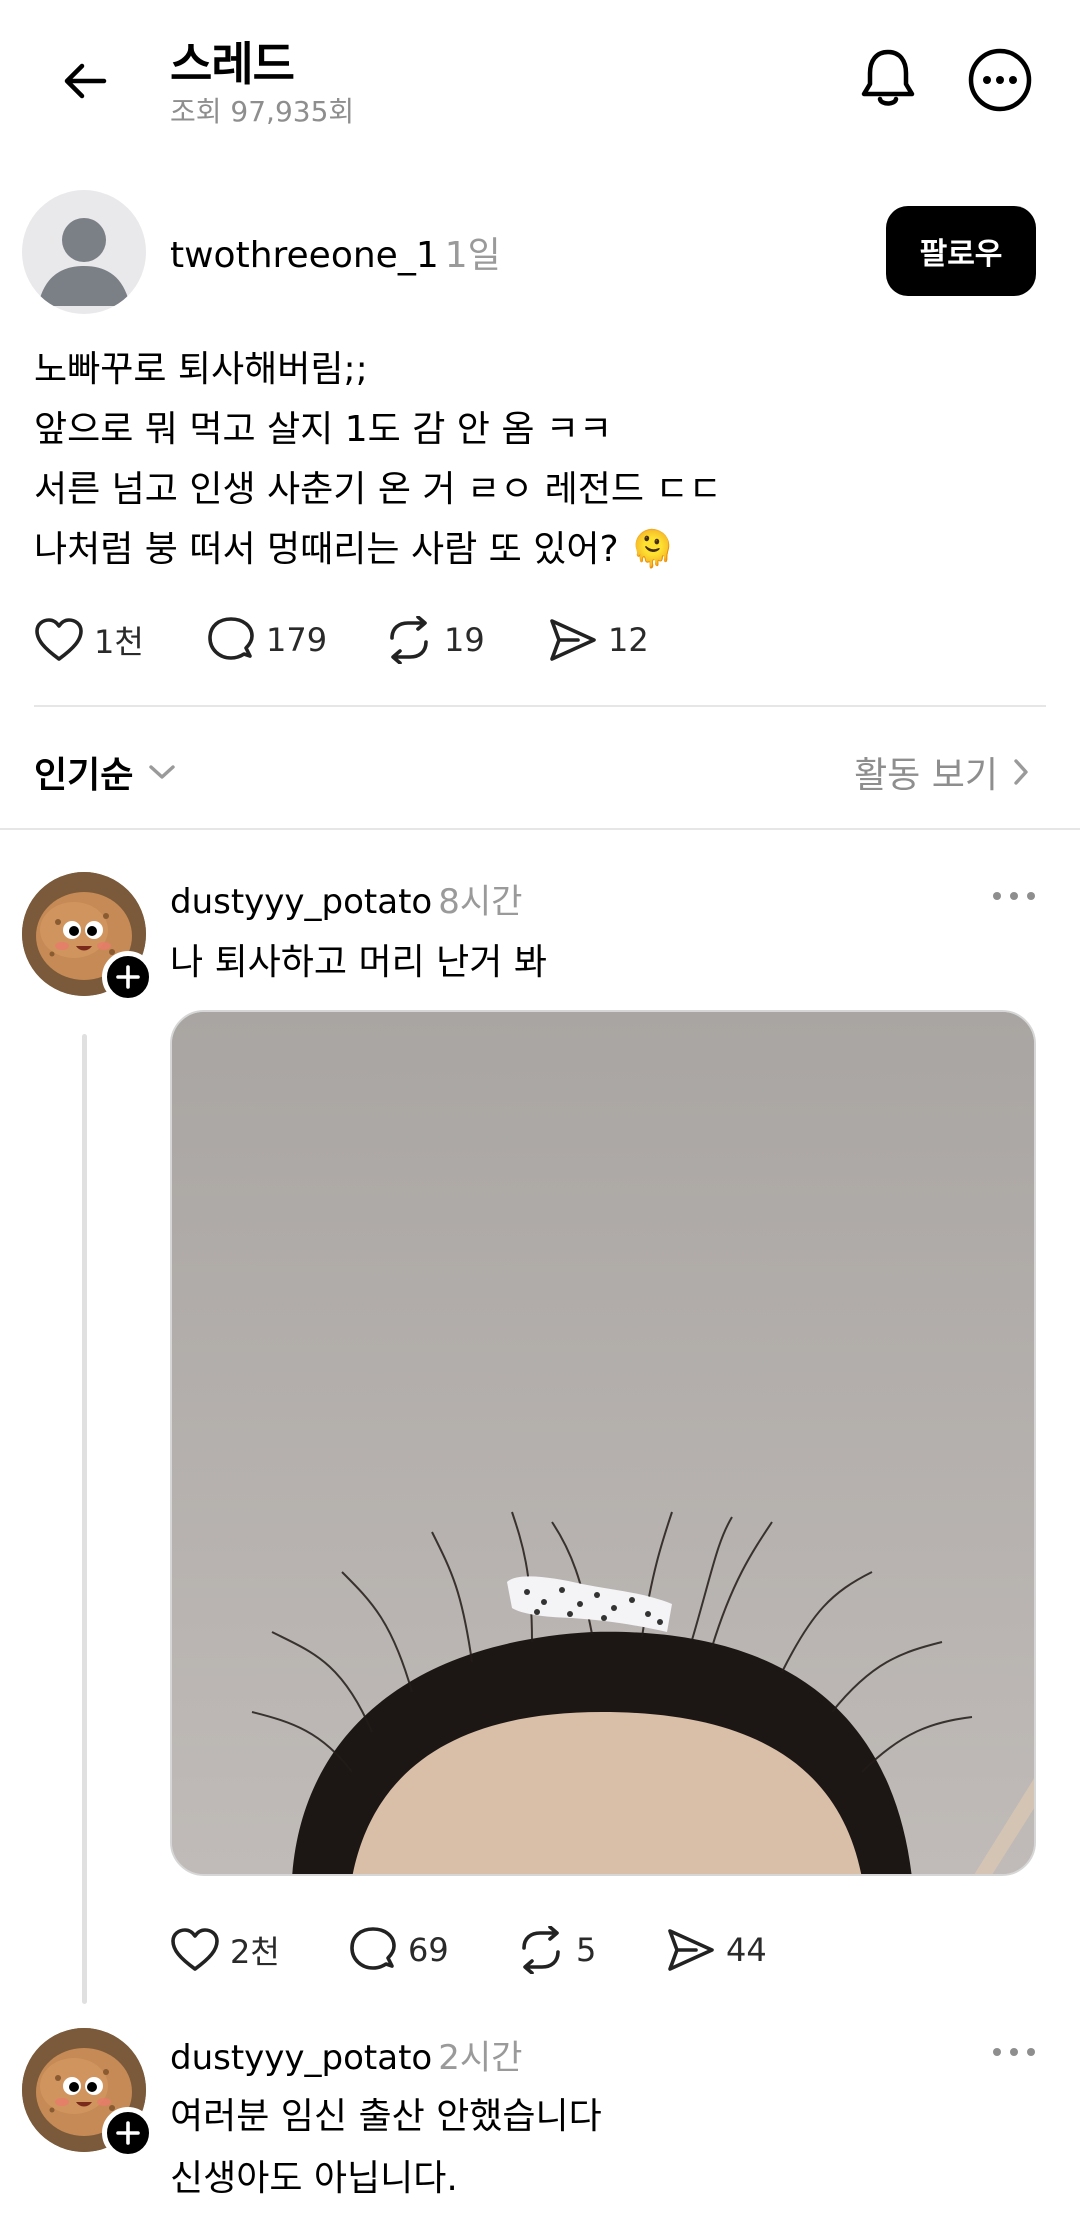 This screenshot has height=2229, width=1080. Describe the element at coordinates (1021, 772) in the screenshot. I see `chevron-right-icon` at that location.